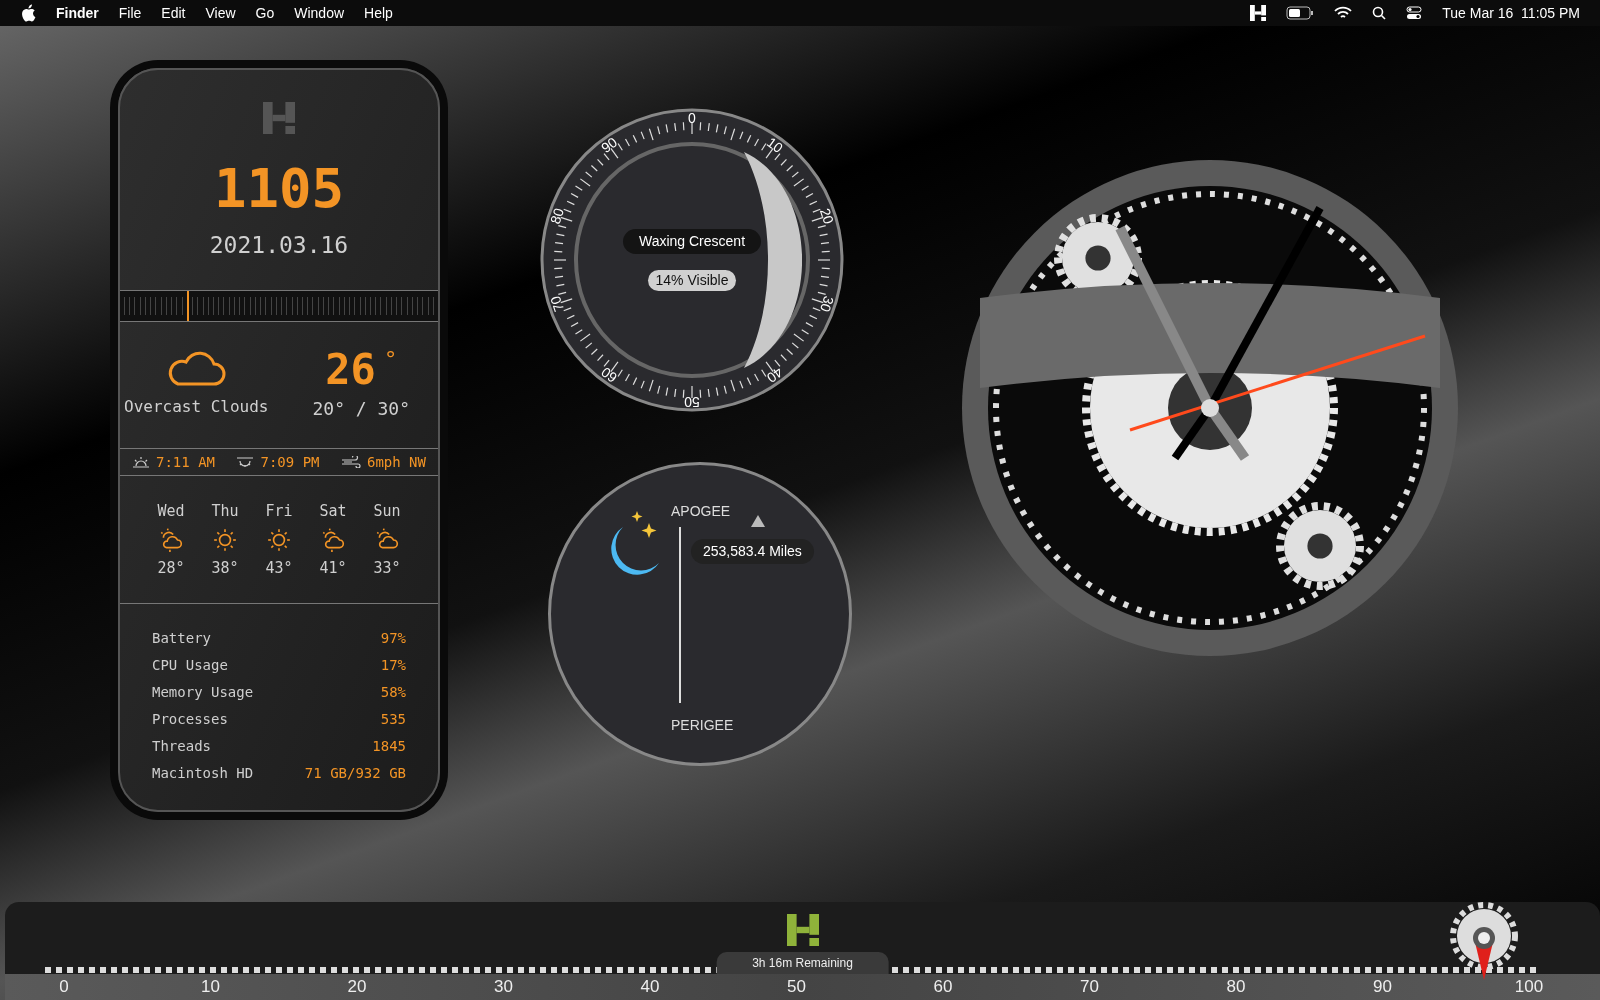 Image resolution: width=1600 pixels, height=1000 pixels. Describe the element at coordinates (171, 568) in the screenshot. I see `forecast-temperature: 28°` at that location.